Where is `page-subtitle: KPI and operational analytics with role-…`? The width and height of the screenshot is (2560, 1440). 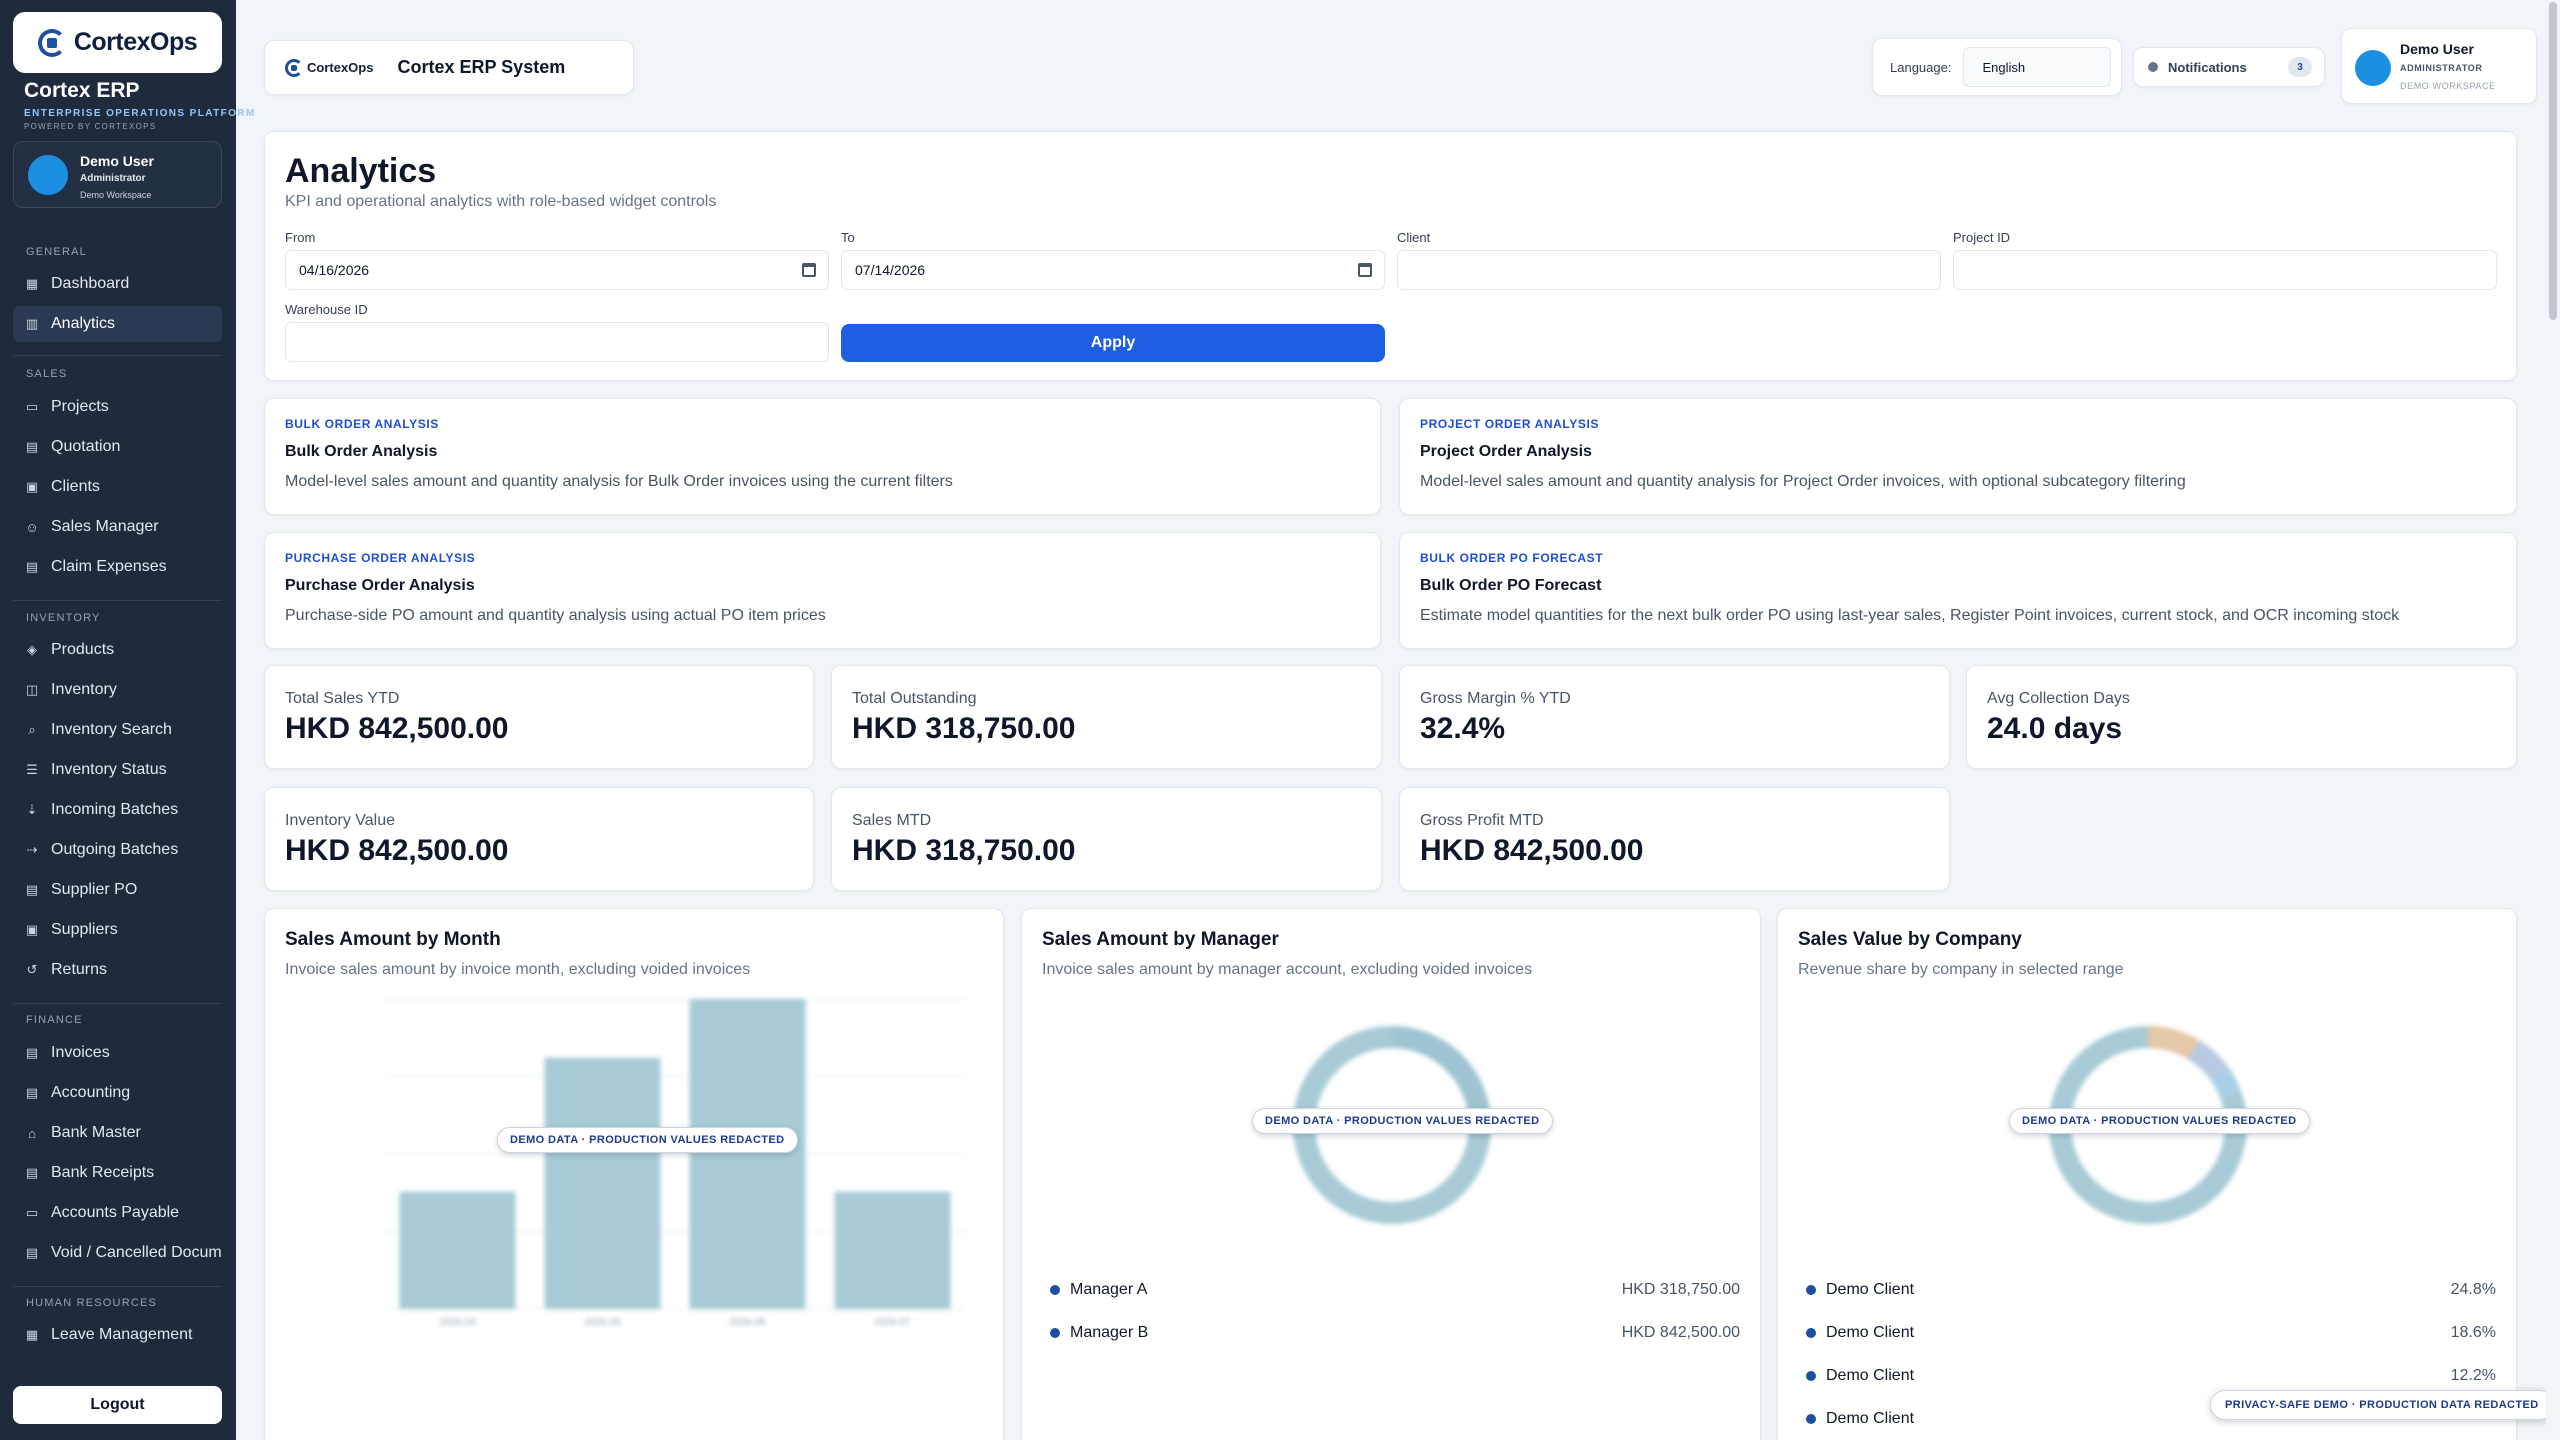 page-subtitle: KPI and operational analytics with role-… is located at coordinates (501, 201).